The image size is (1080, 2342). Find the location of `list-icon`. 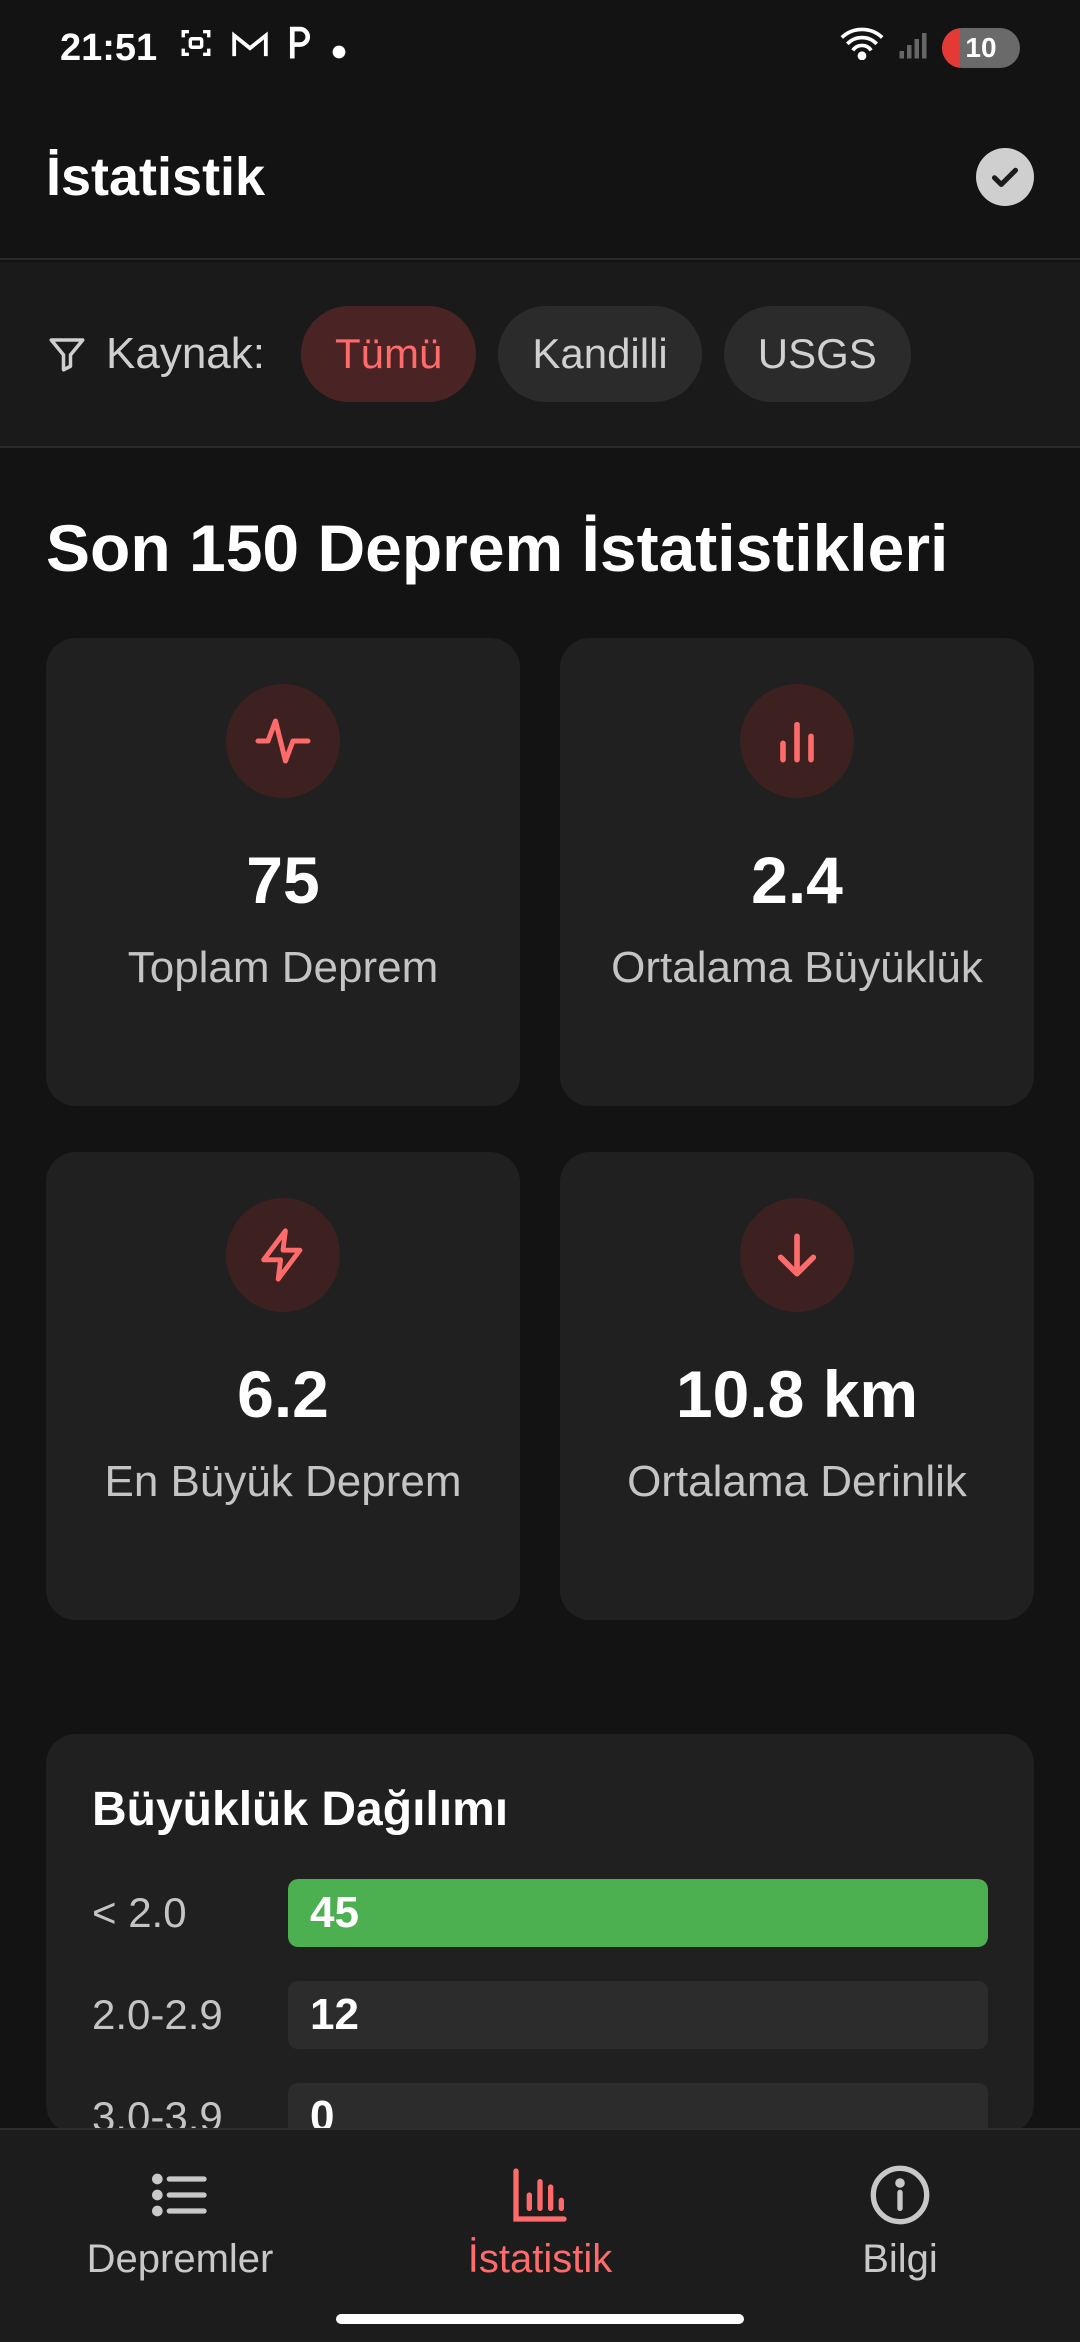

list-icon is located at coordinates (179, 2194).